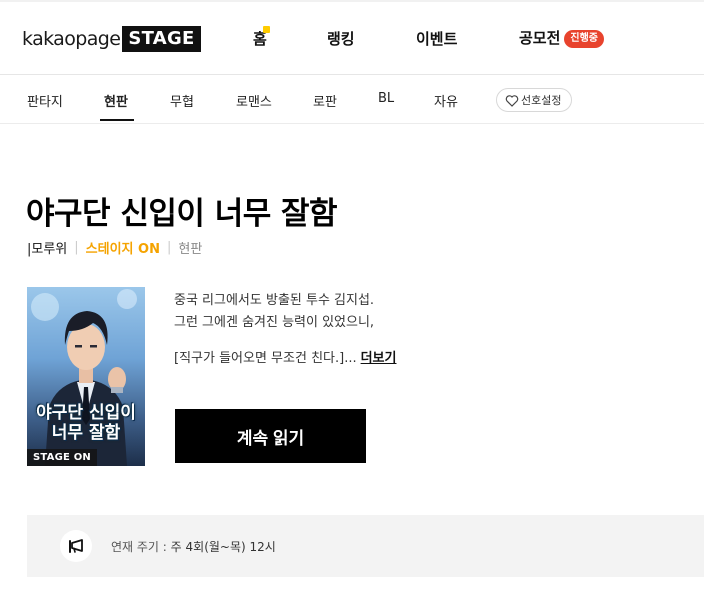 This screenshot has height=596, width=704. What do you see at coordinates (584, 39) in the screenshot?
I see `contest-status-badge: 진행중` at bounding box center [584, 39].